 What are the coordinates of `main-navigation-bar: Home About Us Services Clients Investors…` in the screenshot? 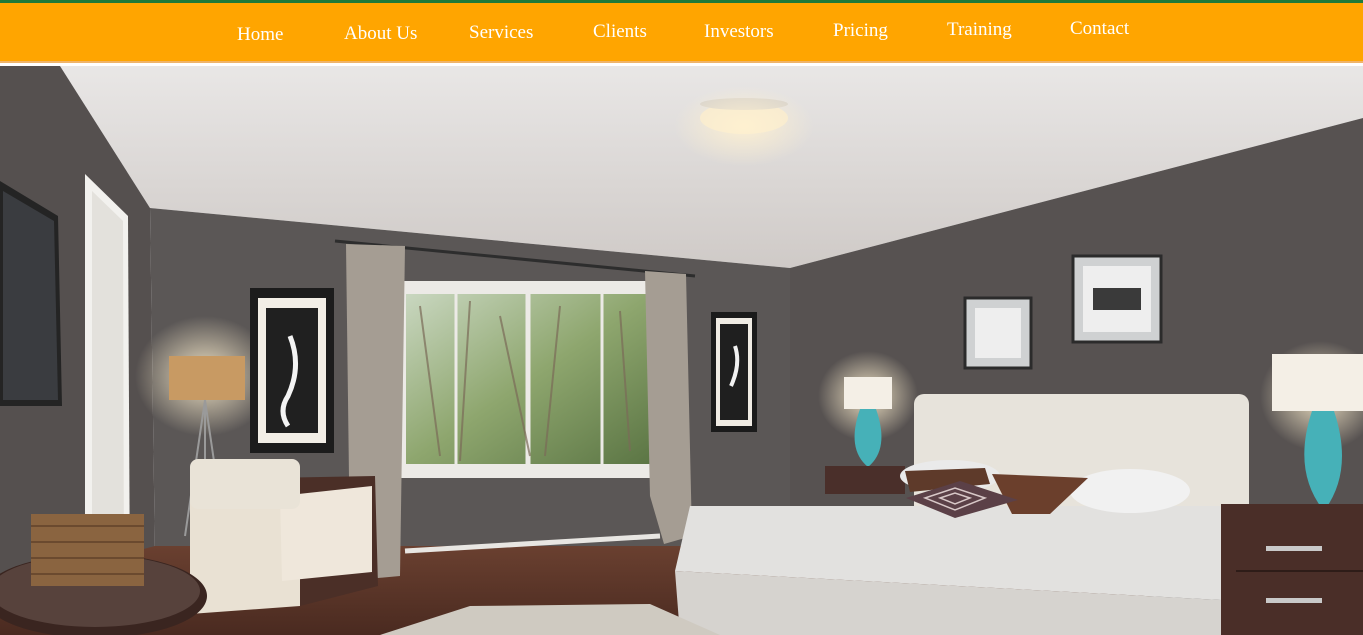 It's located at (681, 32).